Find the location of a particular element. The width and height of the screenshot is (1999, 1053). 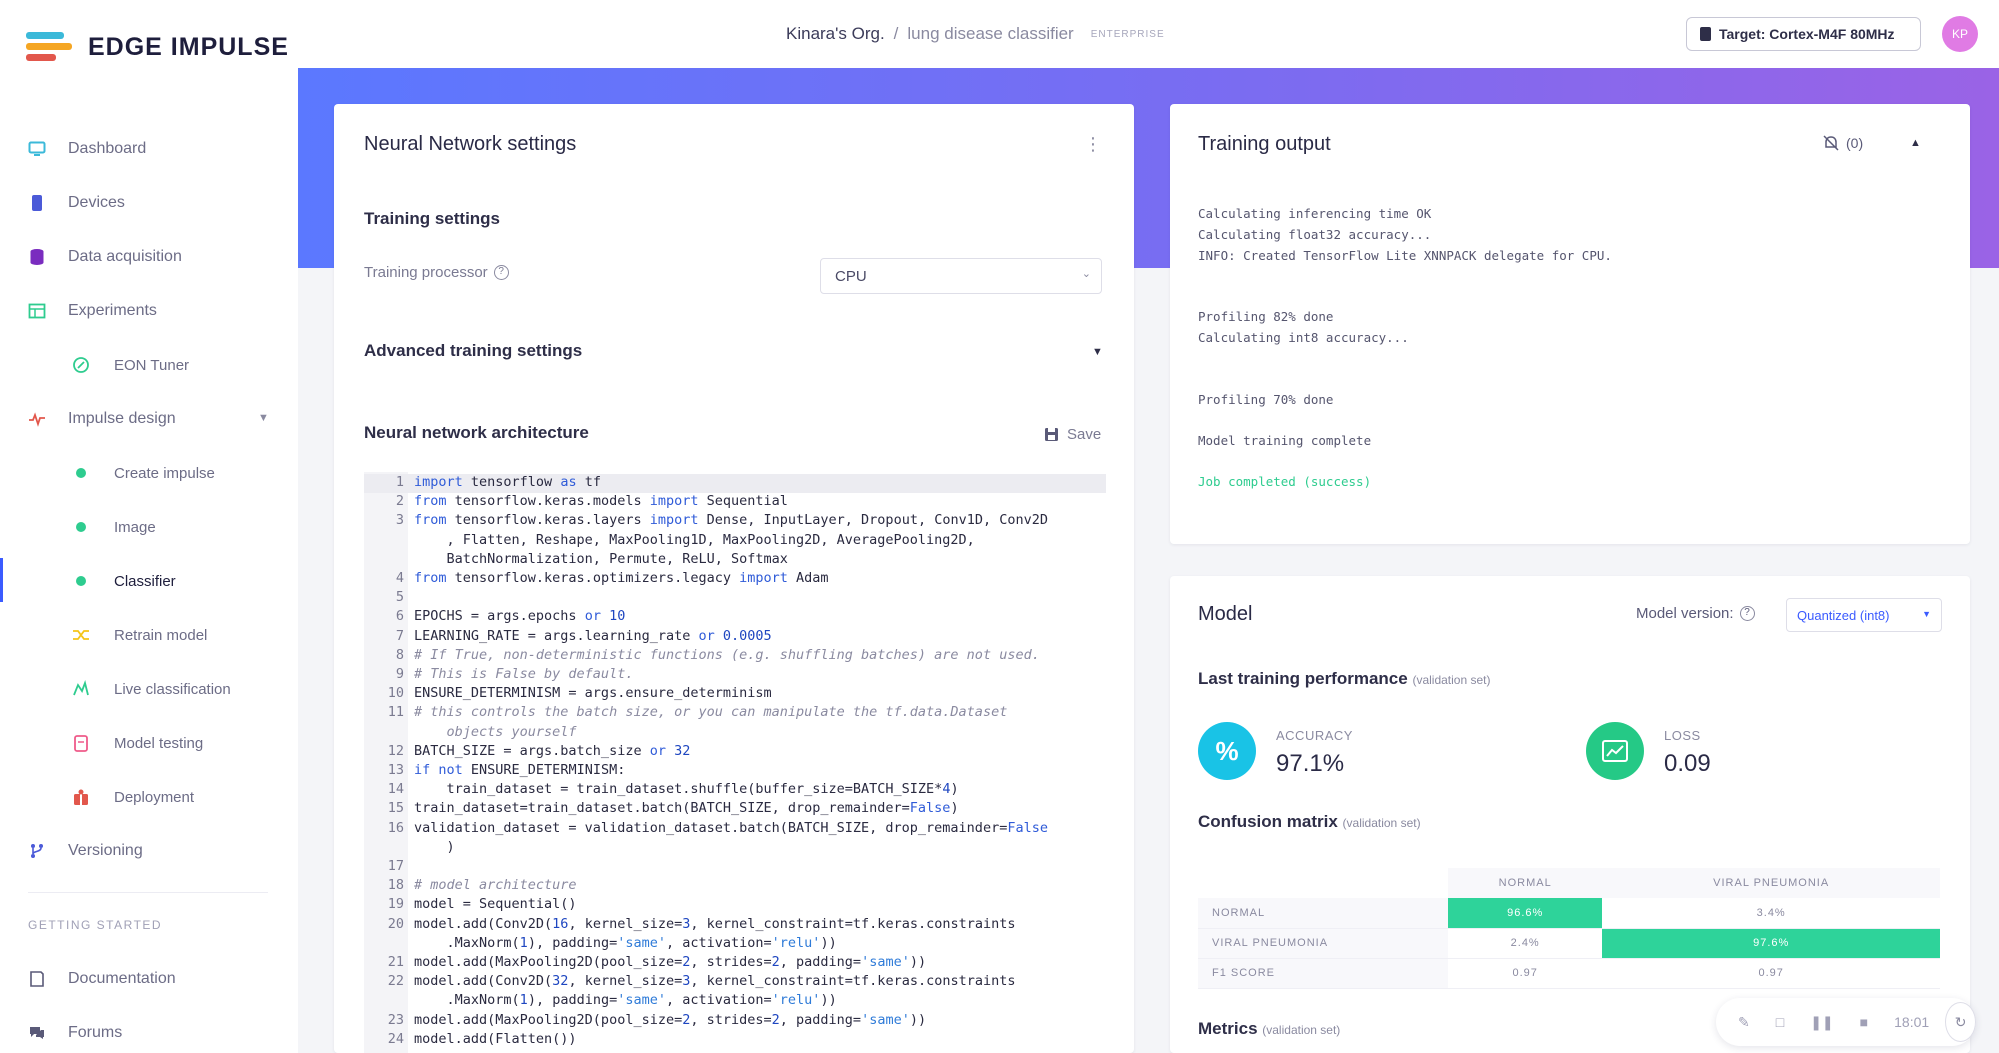

sidebar-item-devices: Devices is located at coordinates (76, 203).